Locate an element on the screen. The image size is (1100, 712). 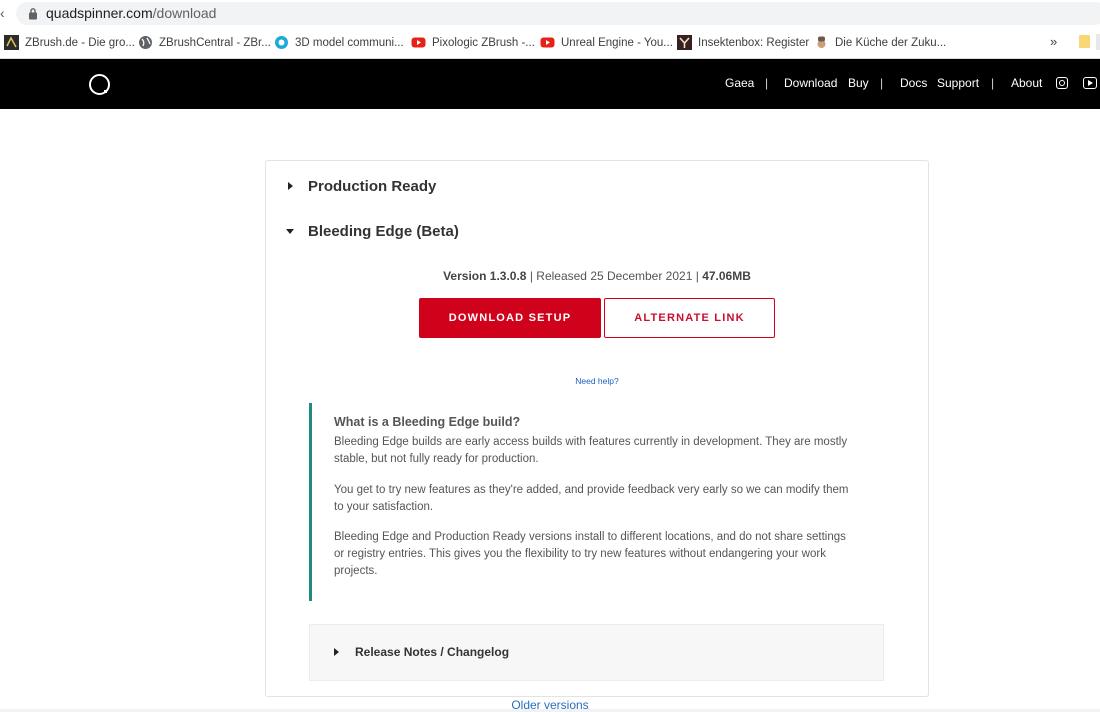
url-domain: quadspinner.com is located at coordinates (99, 13).